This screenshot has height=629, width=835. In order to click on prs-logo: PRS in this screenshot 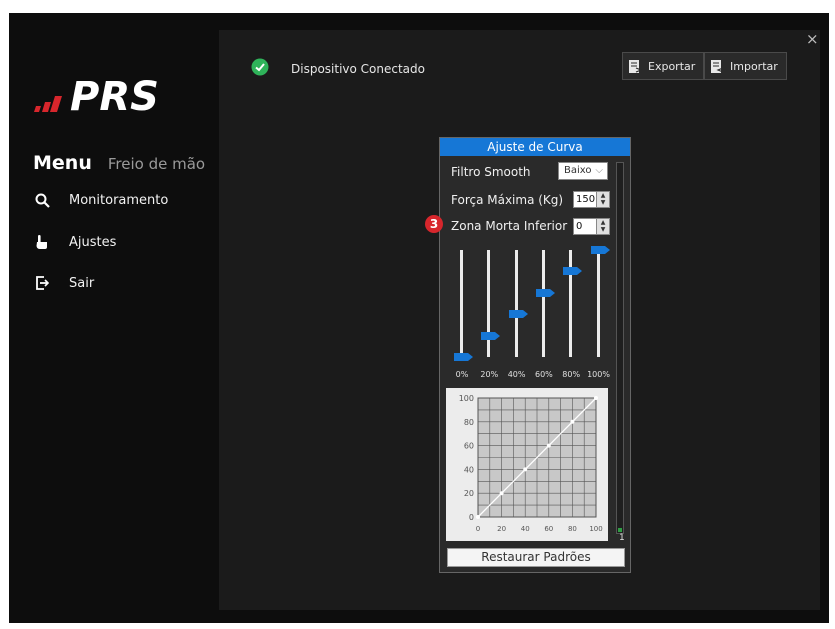, I will do `click(96, 97)`.